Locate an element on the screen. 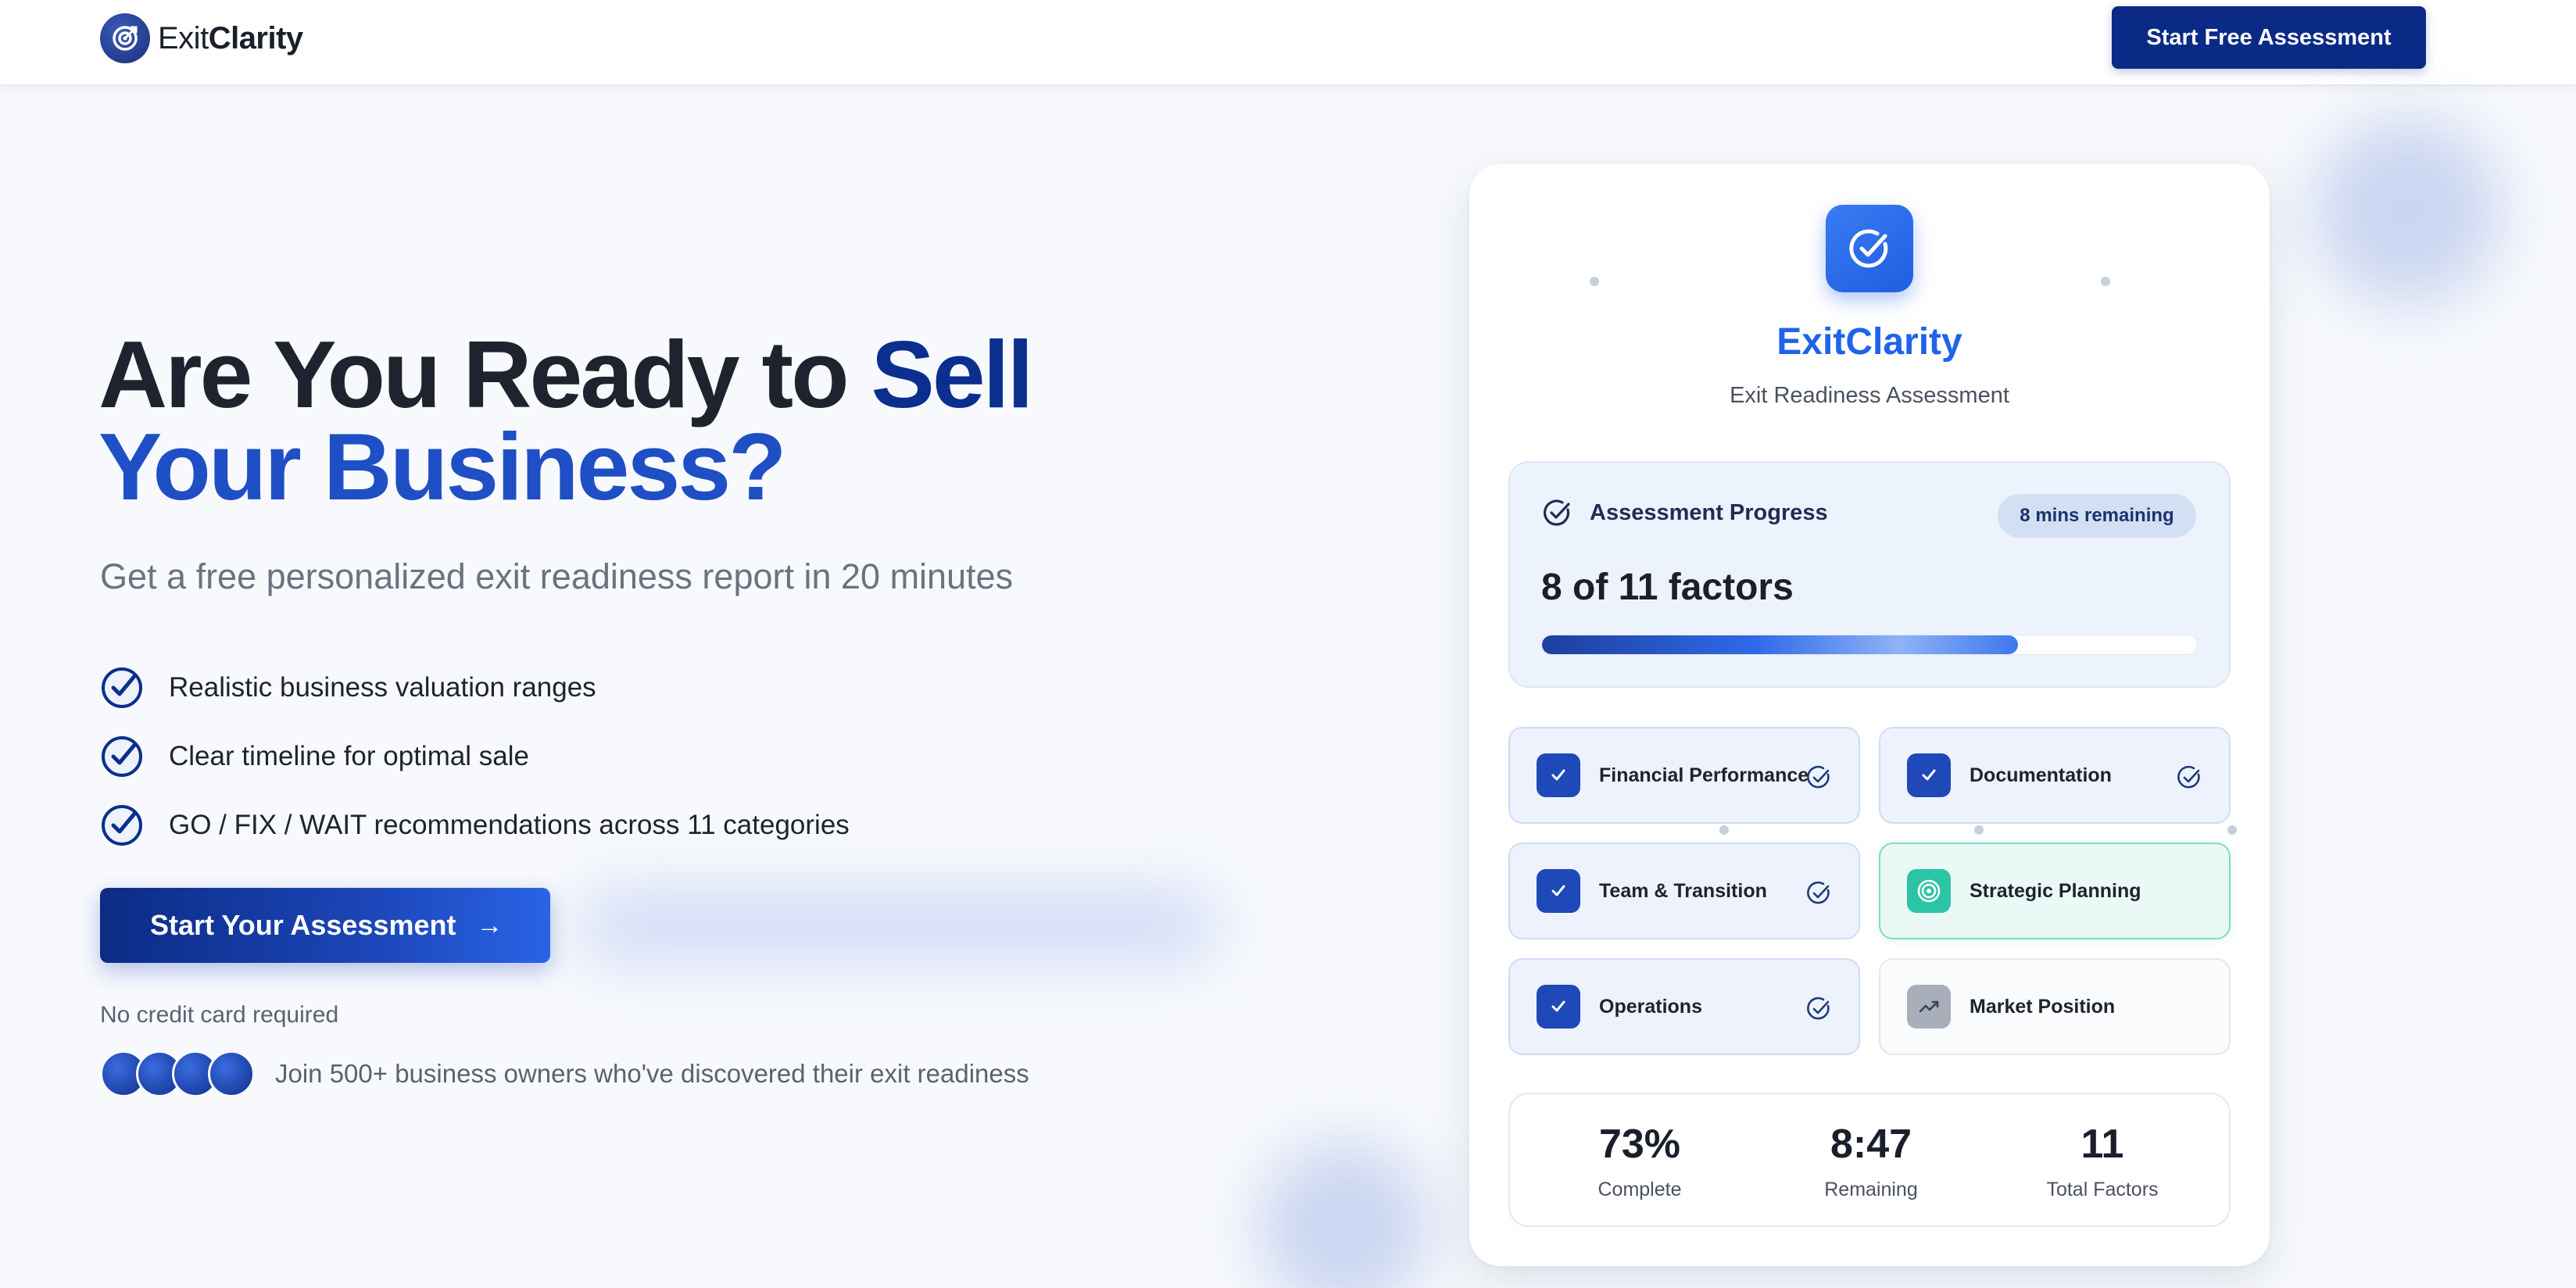 The height and width of the screenshot is (1288, 2576). stat-total-factors: 11 Total Factors is located at coordinates (2102, 1161).